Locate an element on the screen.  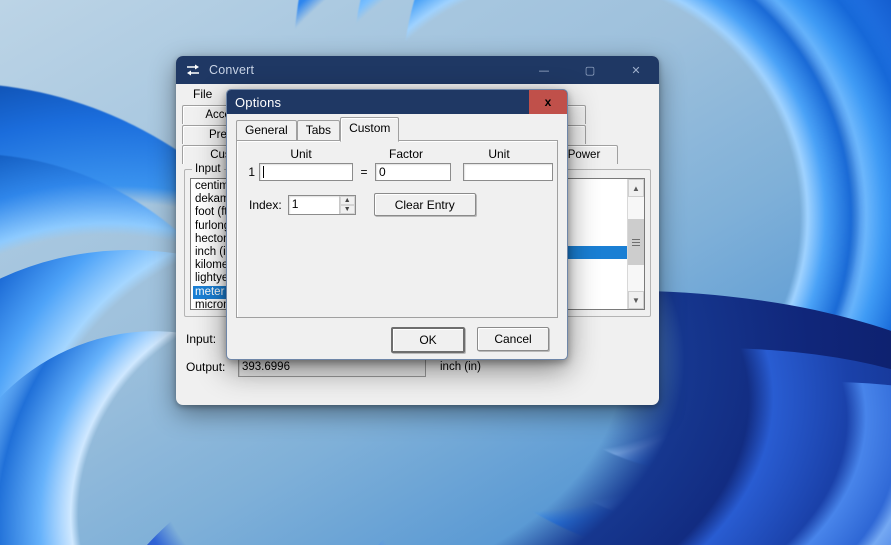
index-value: 1 is located at coordinates (314, 205).